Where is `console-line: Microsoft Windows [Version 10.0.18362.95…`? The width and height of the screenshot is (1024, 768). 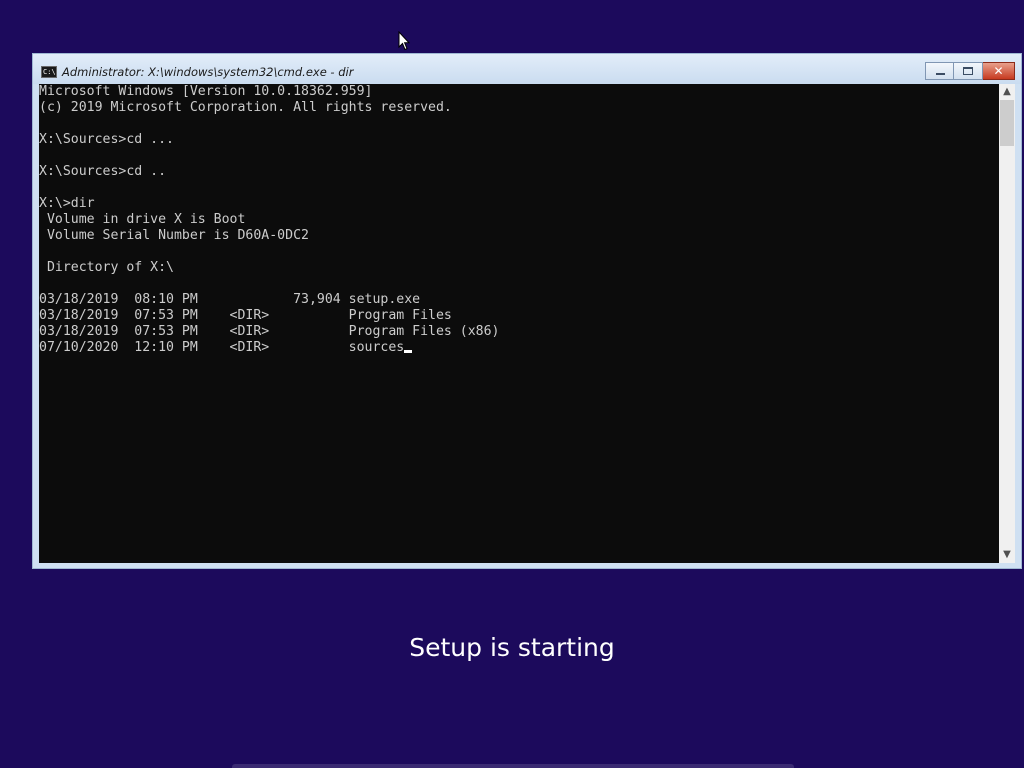
console-line: Microsoft Windows [Version 10.0.18362.95… is located at coordinates (206, 91).